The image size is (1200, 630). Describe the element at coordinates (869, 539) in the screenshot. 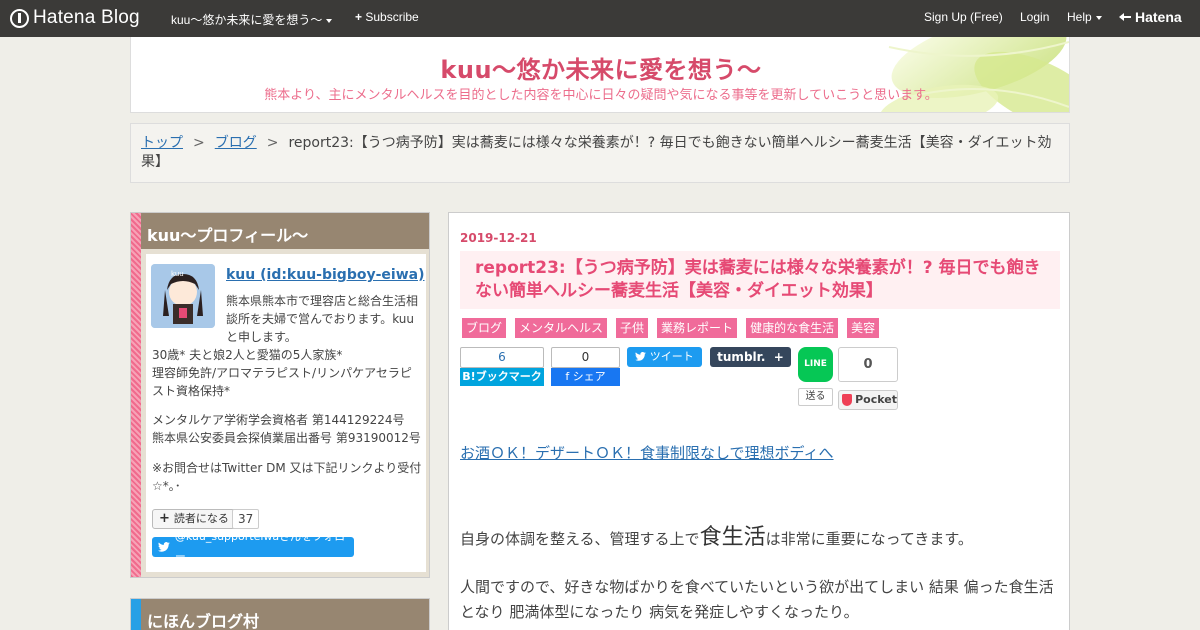

I see `paragraph-text: は非常に重要になってきます。` at that location.